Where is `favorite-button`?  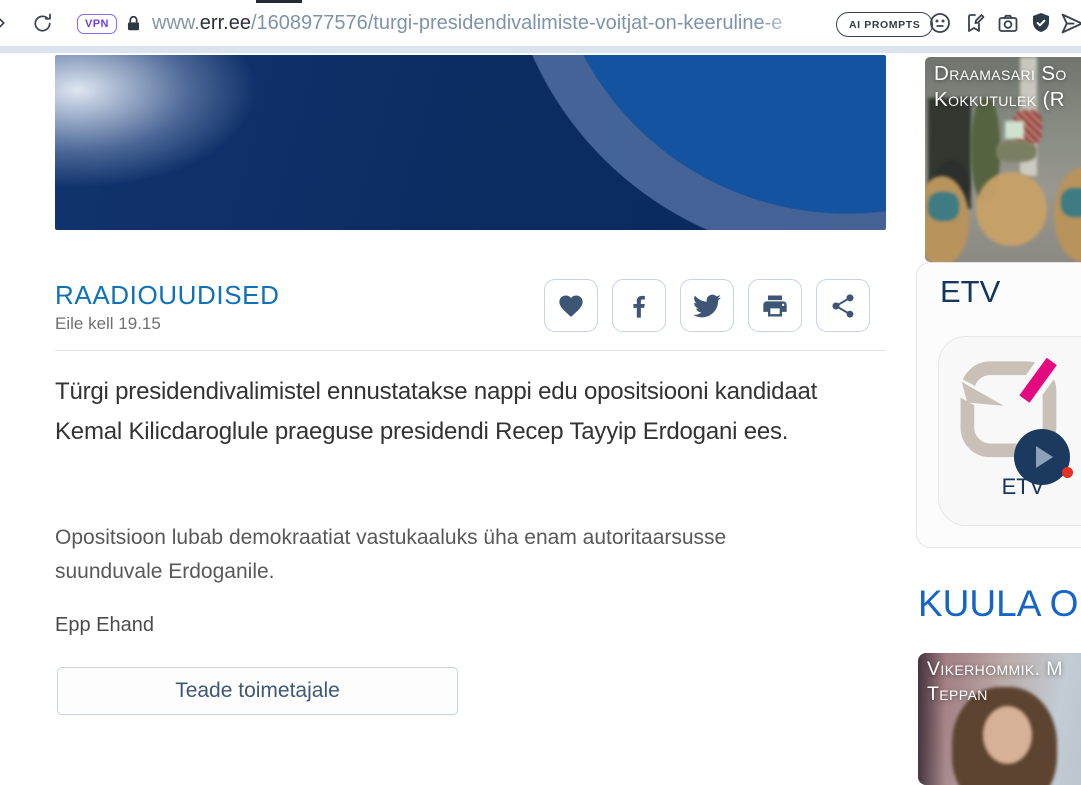 favorite-button is located at coordinates (571, 305).